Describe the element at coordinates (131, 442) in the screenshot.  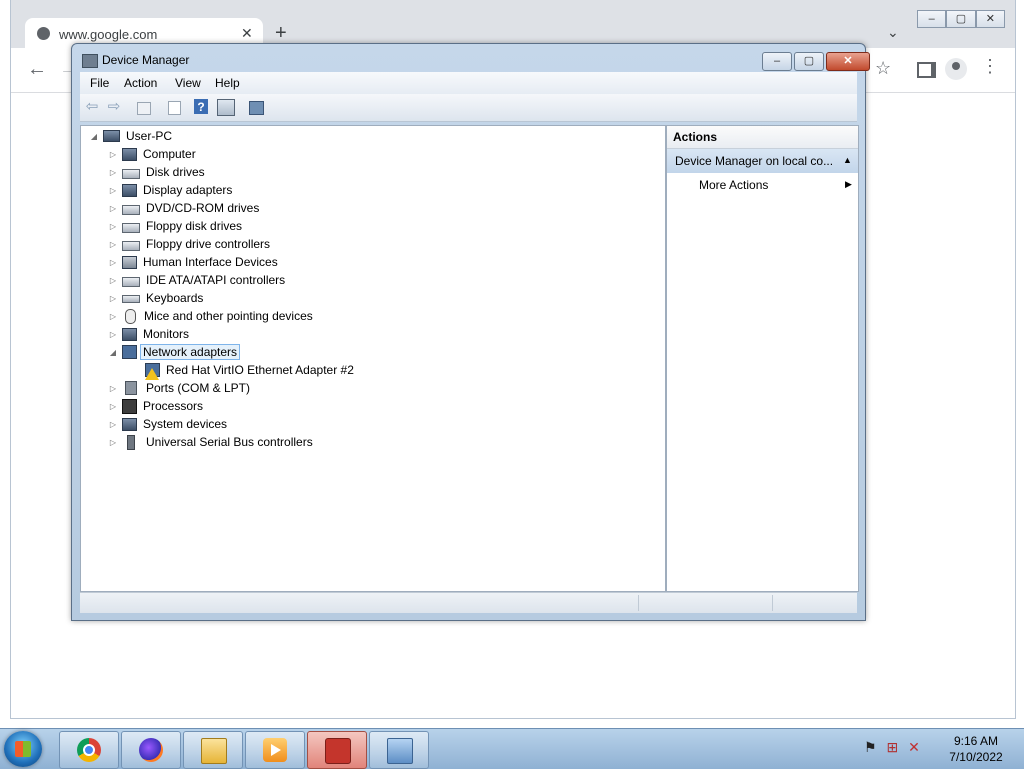
I see `usb-icon` at that location.